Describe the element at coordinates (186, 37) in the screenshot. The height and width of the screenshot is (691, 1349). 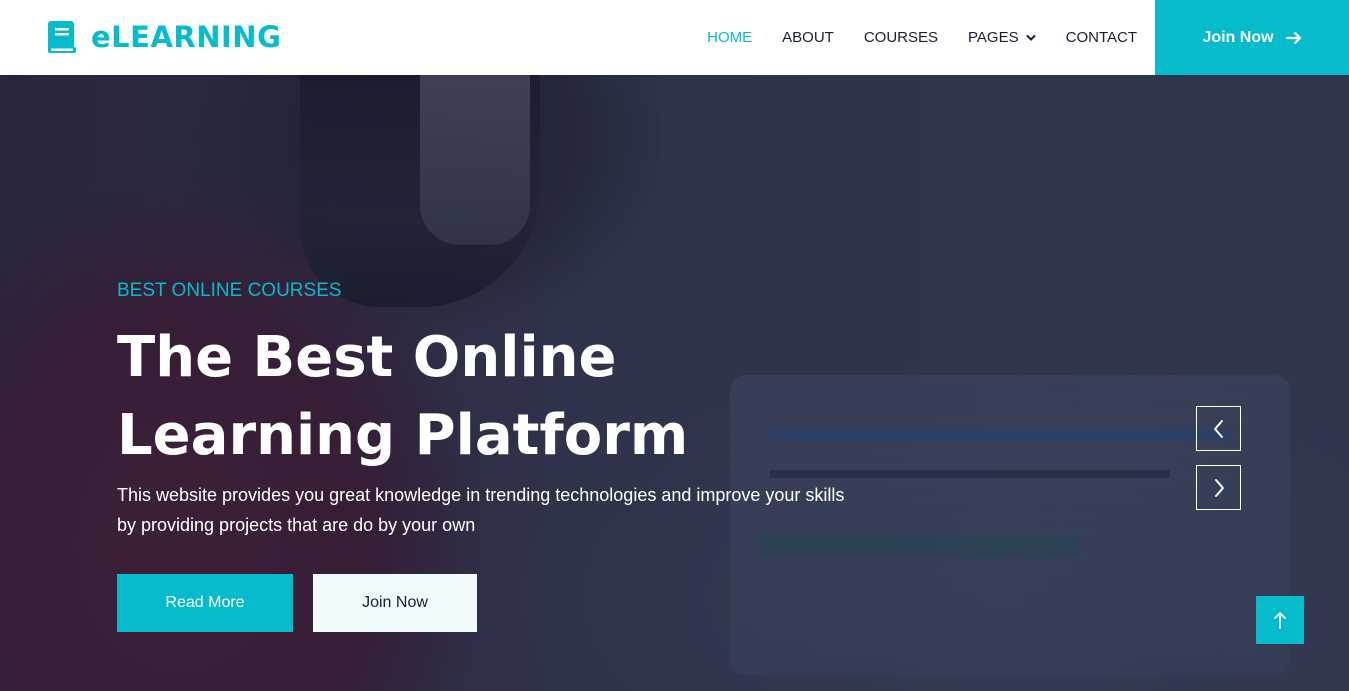
I see `brand-name: eLEARNING` at that location.